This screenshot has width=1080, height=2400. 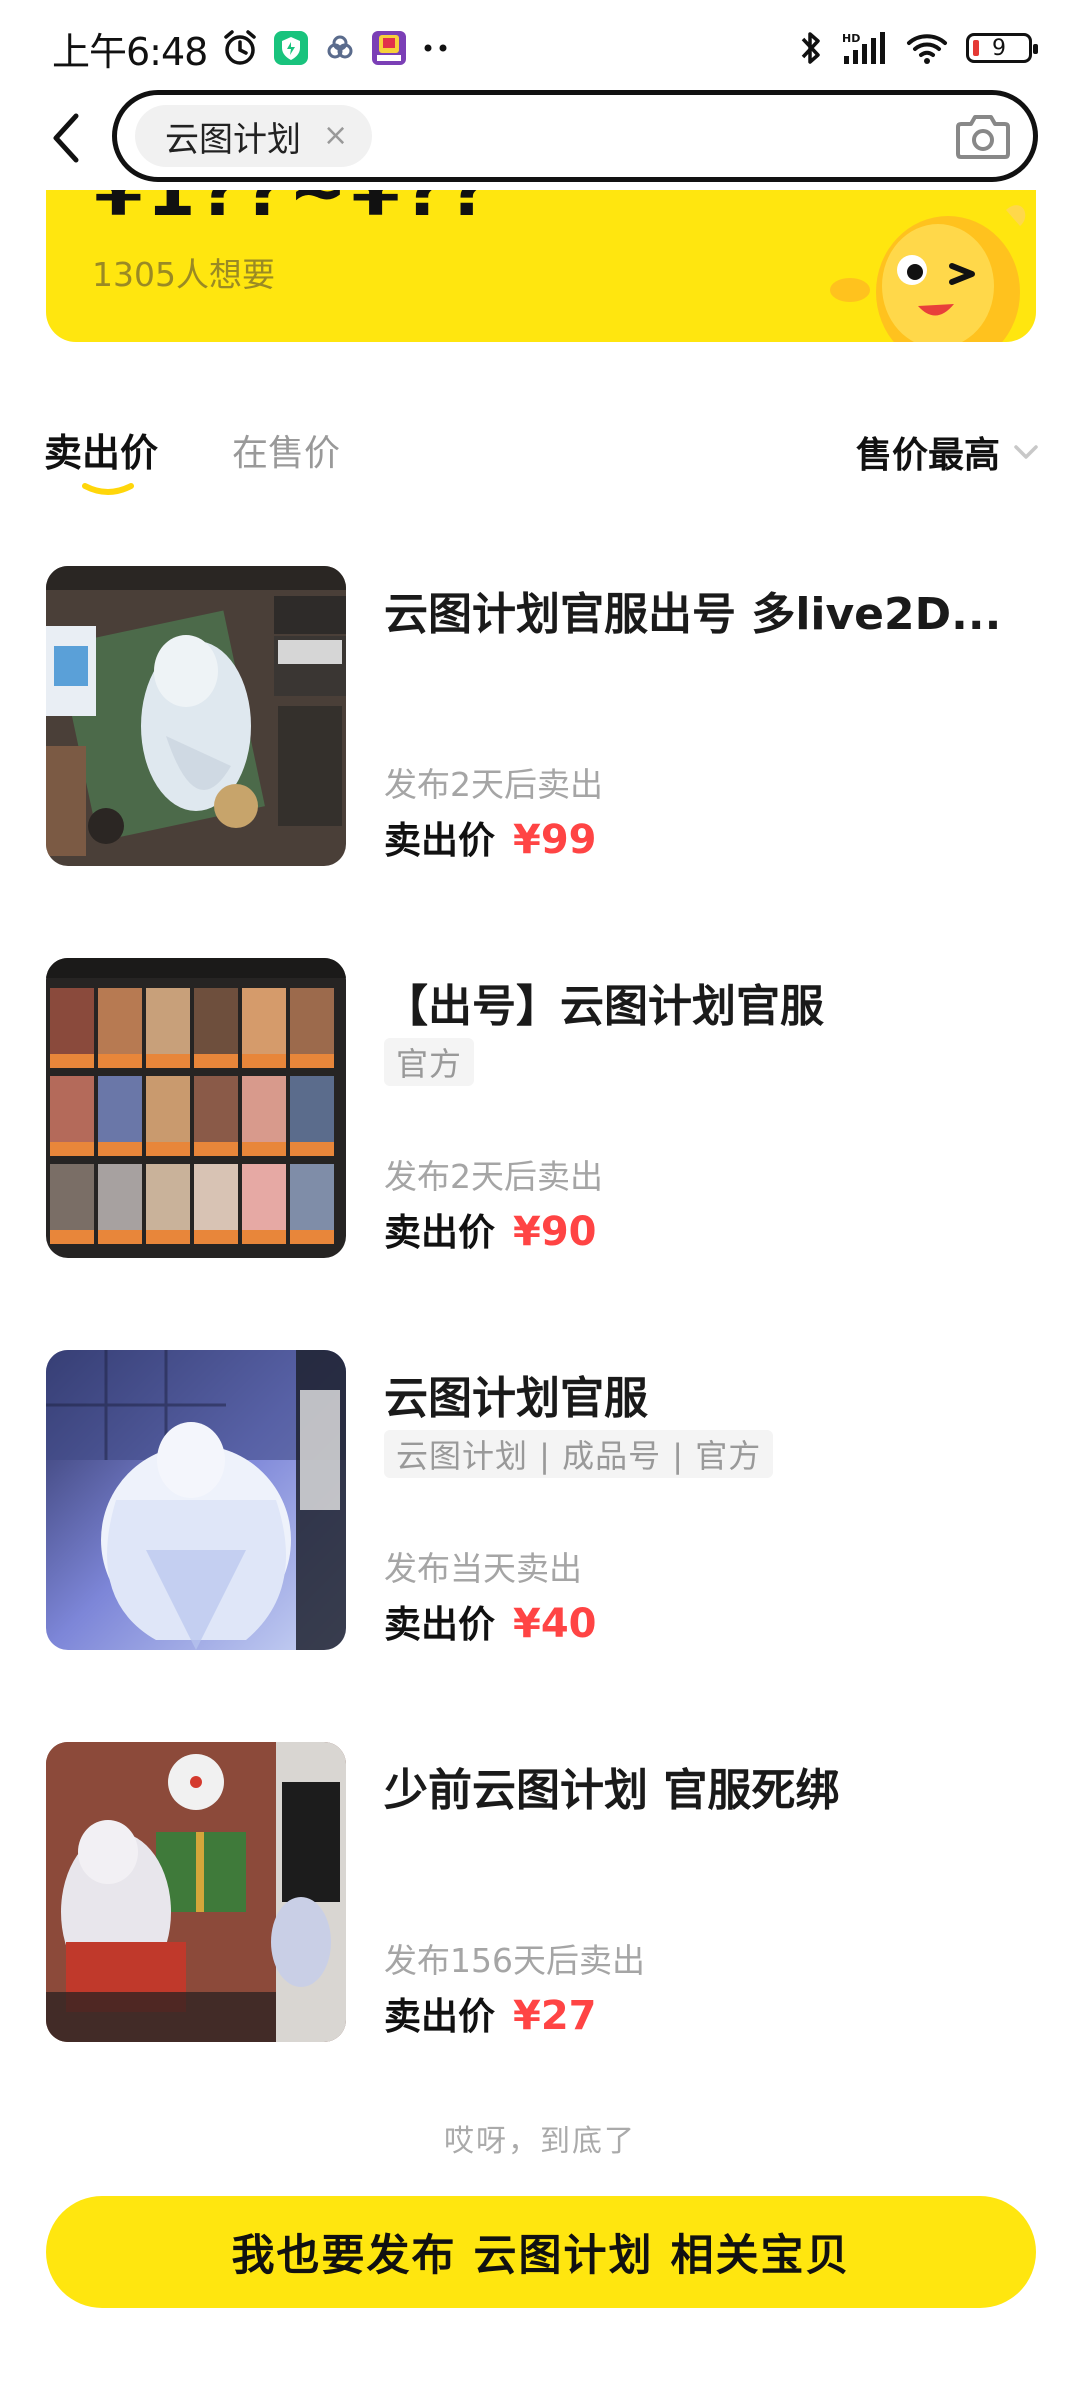 I want to click on price-range-partial: ¥1??~¥??, so click(x=294, y=211).